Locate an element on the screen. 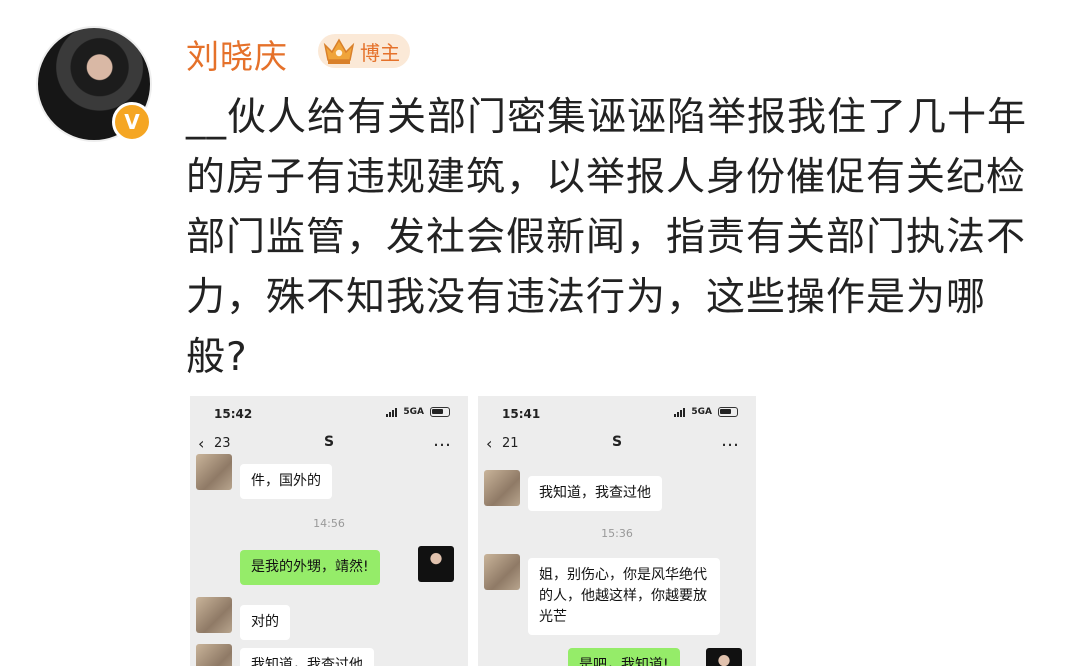 This screenshot has width=1070, height=666. author-name: 刘晓庆 is located at coordinates (237, 54).